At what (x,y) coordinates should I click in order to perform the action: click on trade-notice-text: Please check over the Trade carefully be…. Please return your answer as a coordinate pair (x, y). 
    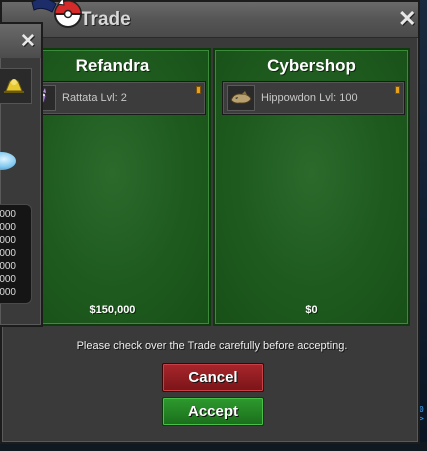
    Looking at the image, I should click on (212, 346).